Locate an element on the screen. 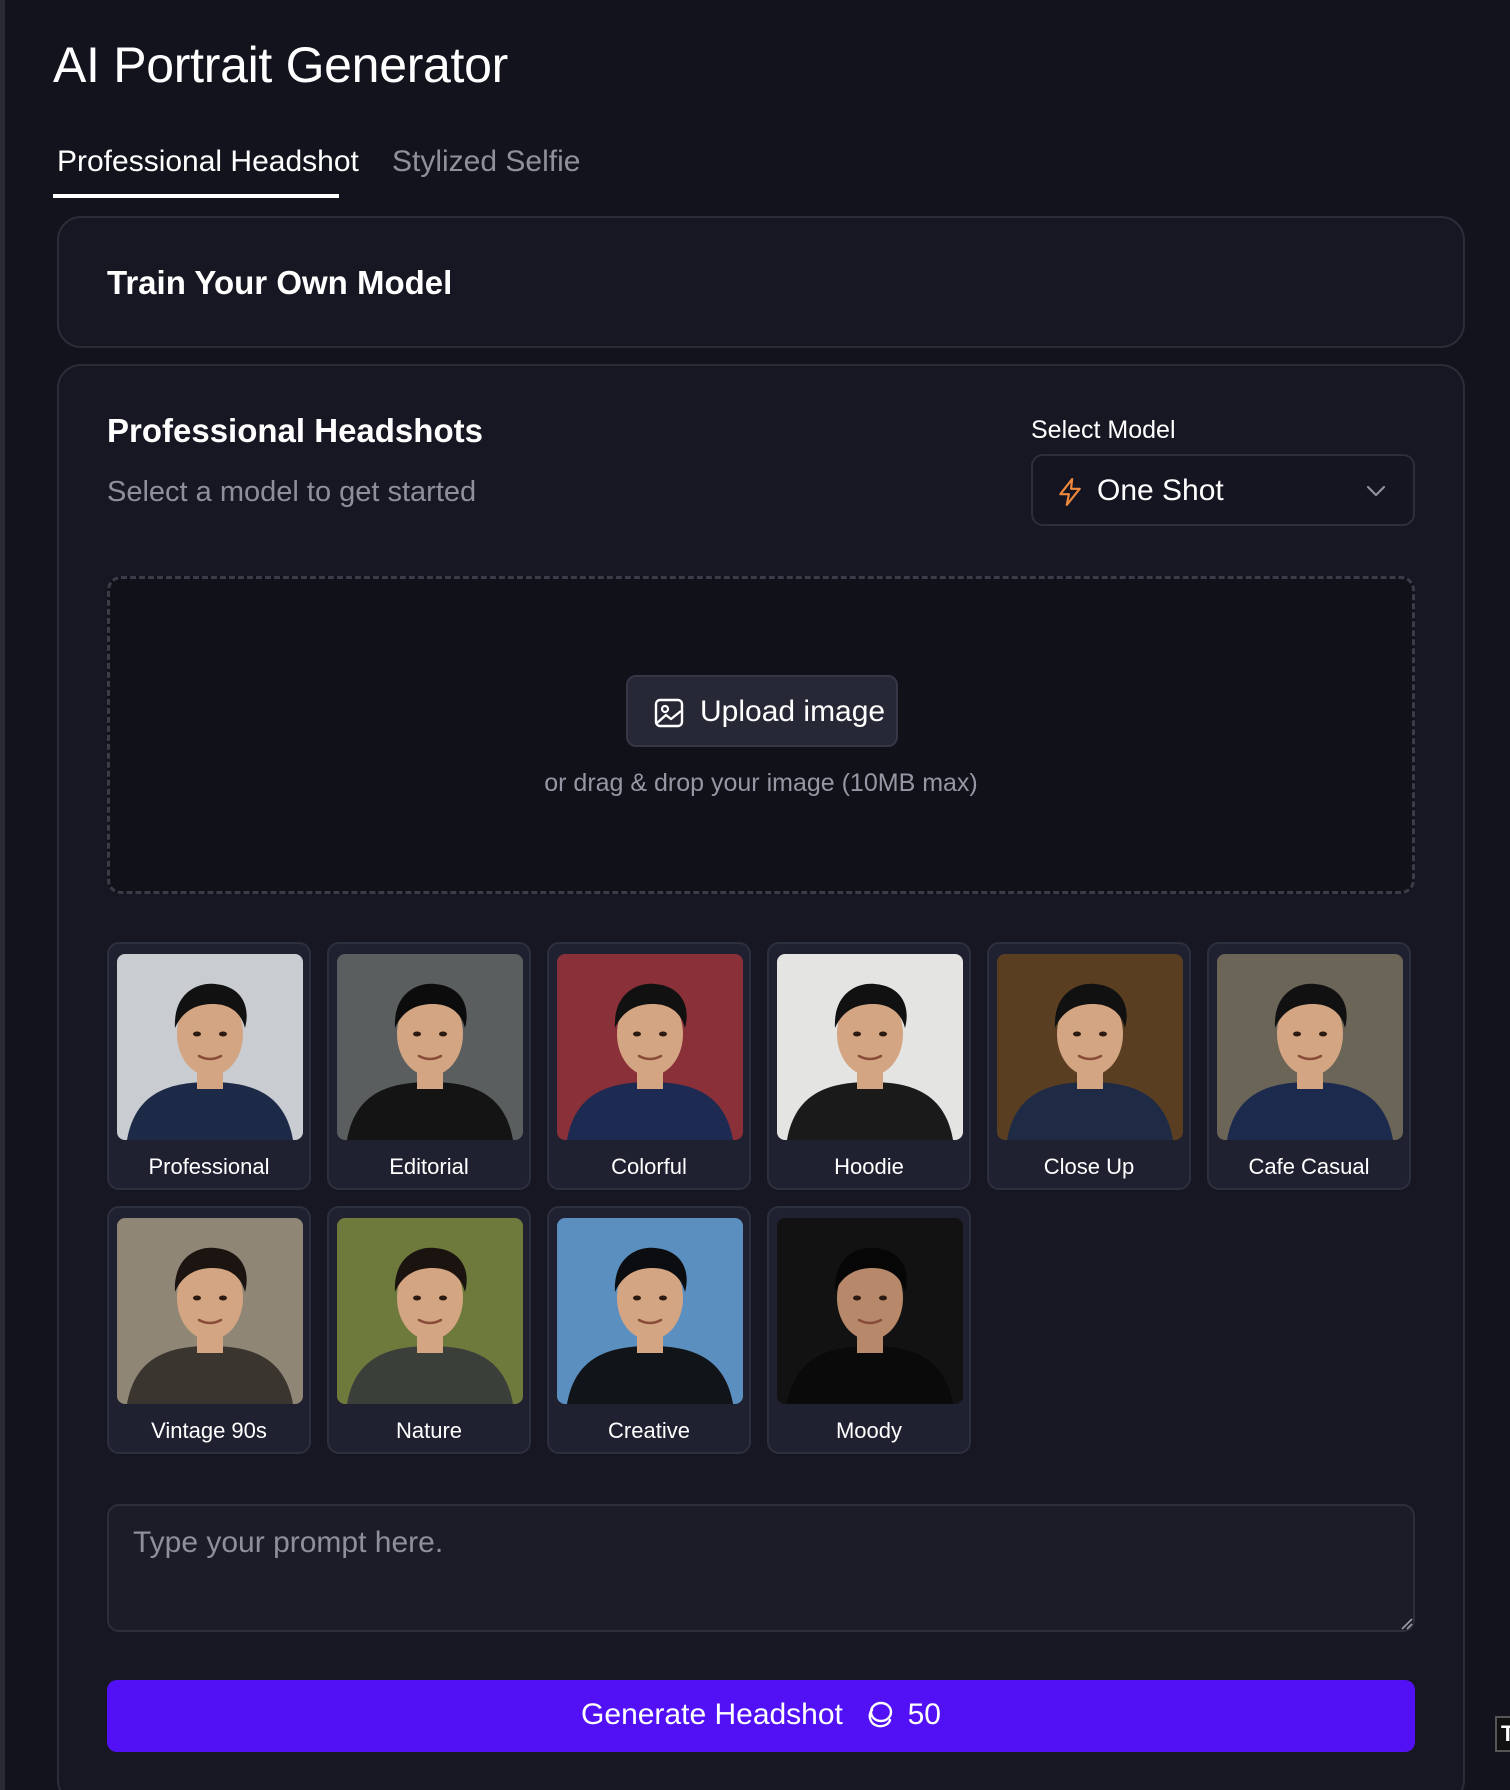 Image resolution: width=1510 pixels, height=1790 pixels. style-label: Creative is located at coordinates (649, 1430).